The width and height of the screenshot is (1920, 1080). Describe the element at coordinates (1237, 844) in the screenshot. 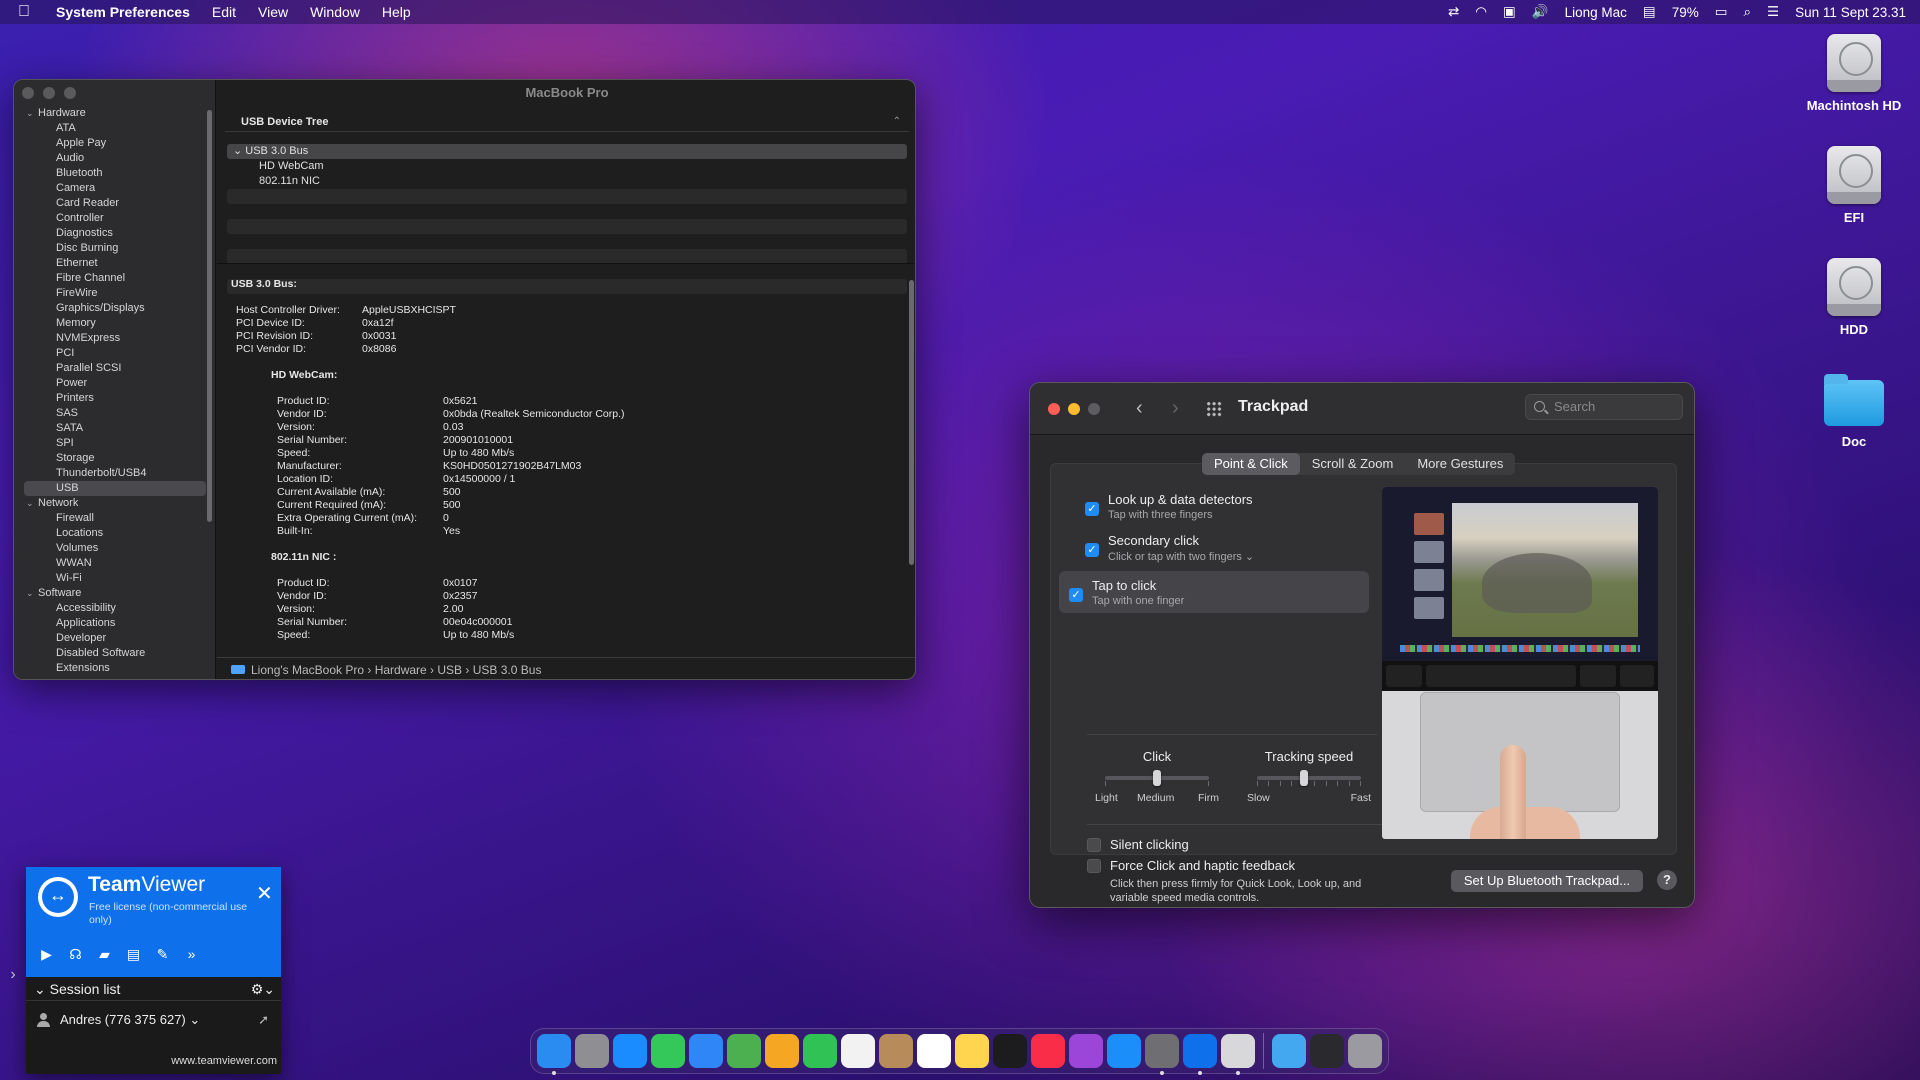

I see `option-silent-clicking: Silent clicking` at that location.